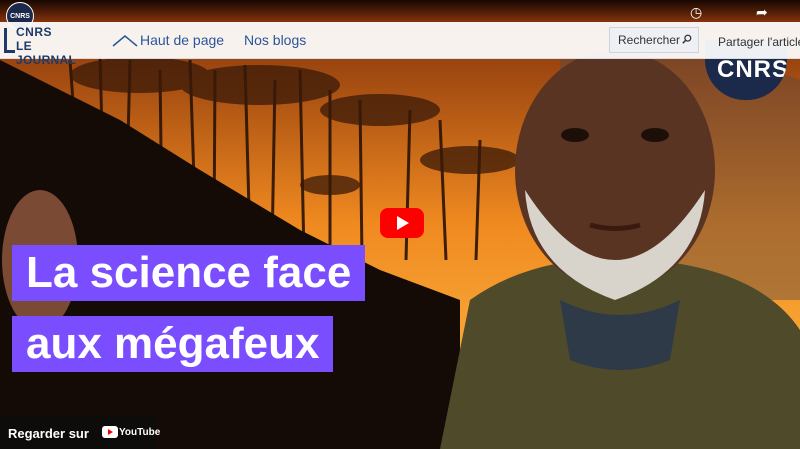 Image resolution: width=800 pixels, height=449 pixels. I want to click on search-icon, so click(687, 39).